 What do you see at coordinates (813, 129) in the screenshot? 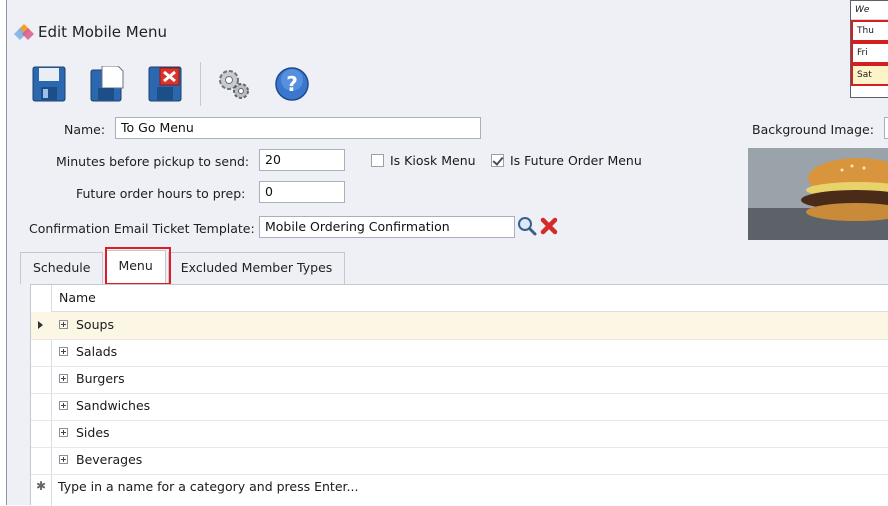
I see `background-image-label: Background Image:` at bounding box center [813, 129].